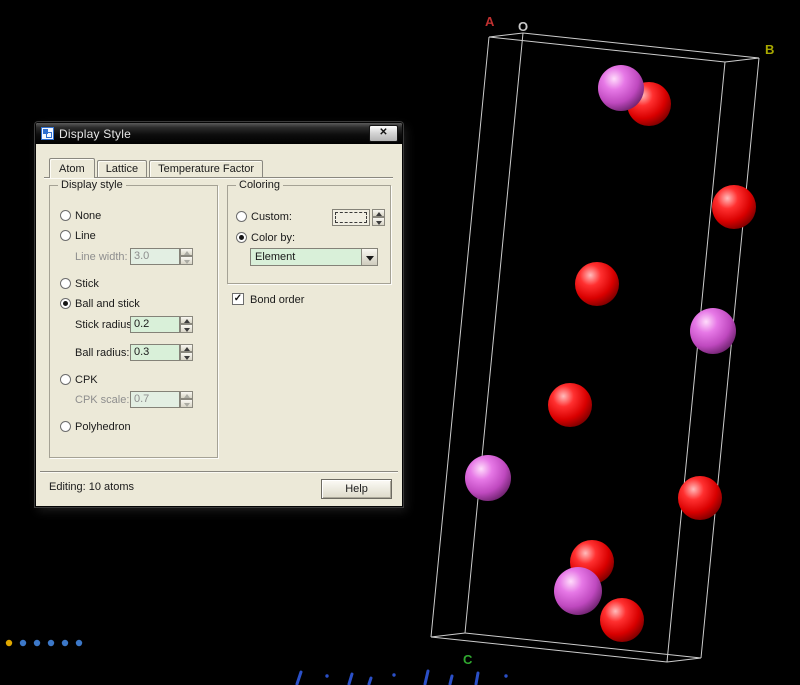 Image resolution: width=800 pixels, height=685 pixels. What do you see at coordinates (155, 324) in the screenshot?
I see `stick-radius-field: 0.2` at bounding box center [155, 324].